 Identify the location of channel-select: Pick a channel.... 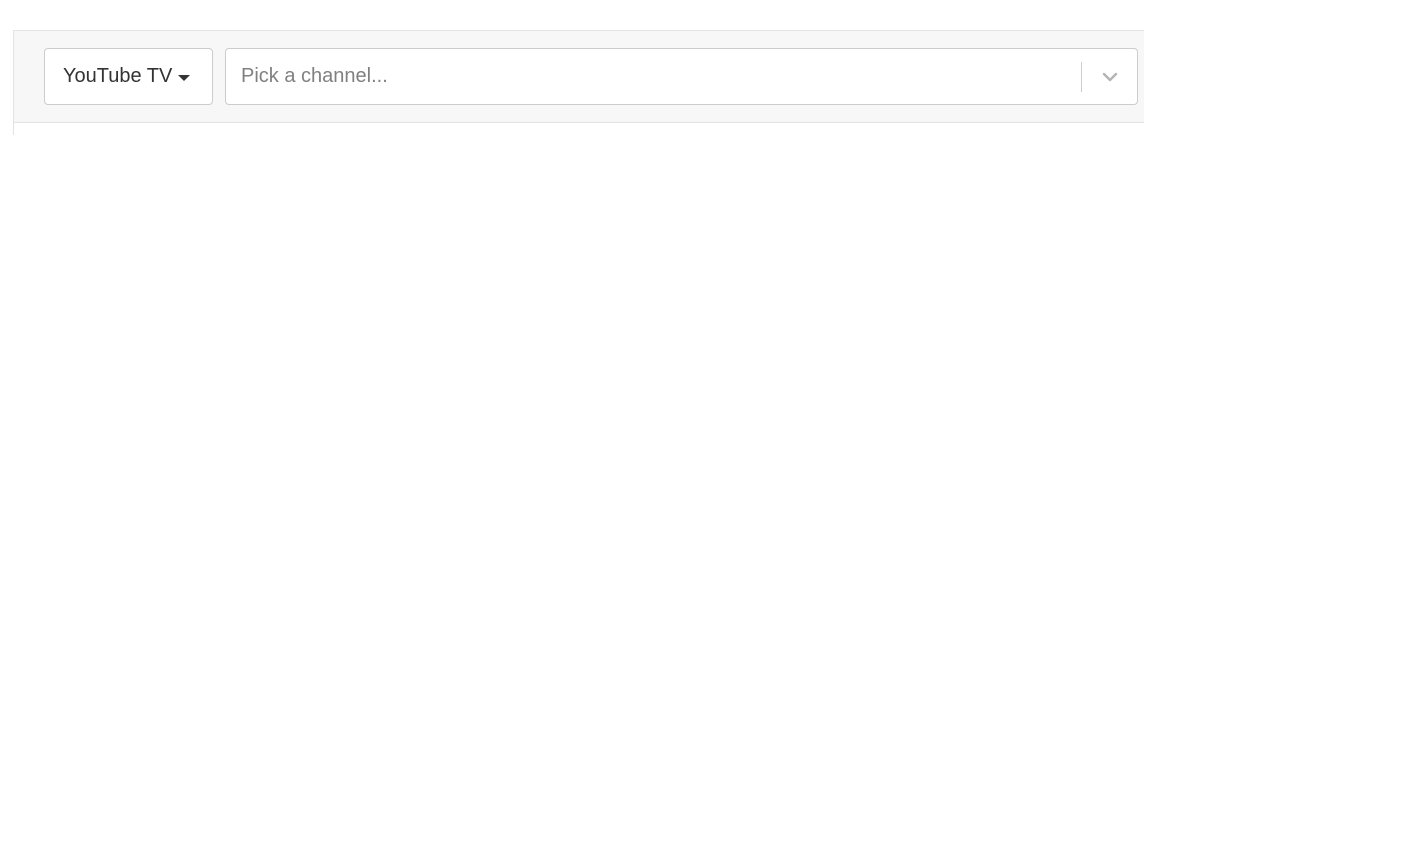
(681, 76).